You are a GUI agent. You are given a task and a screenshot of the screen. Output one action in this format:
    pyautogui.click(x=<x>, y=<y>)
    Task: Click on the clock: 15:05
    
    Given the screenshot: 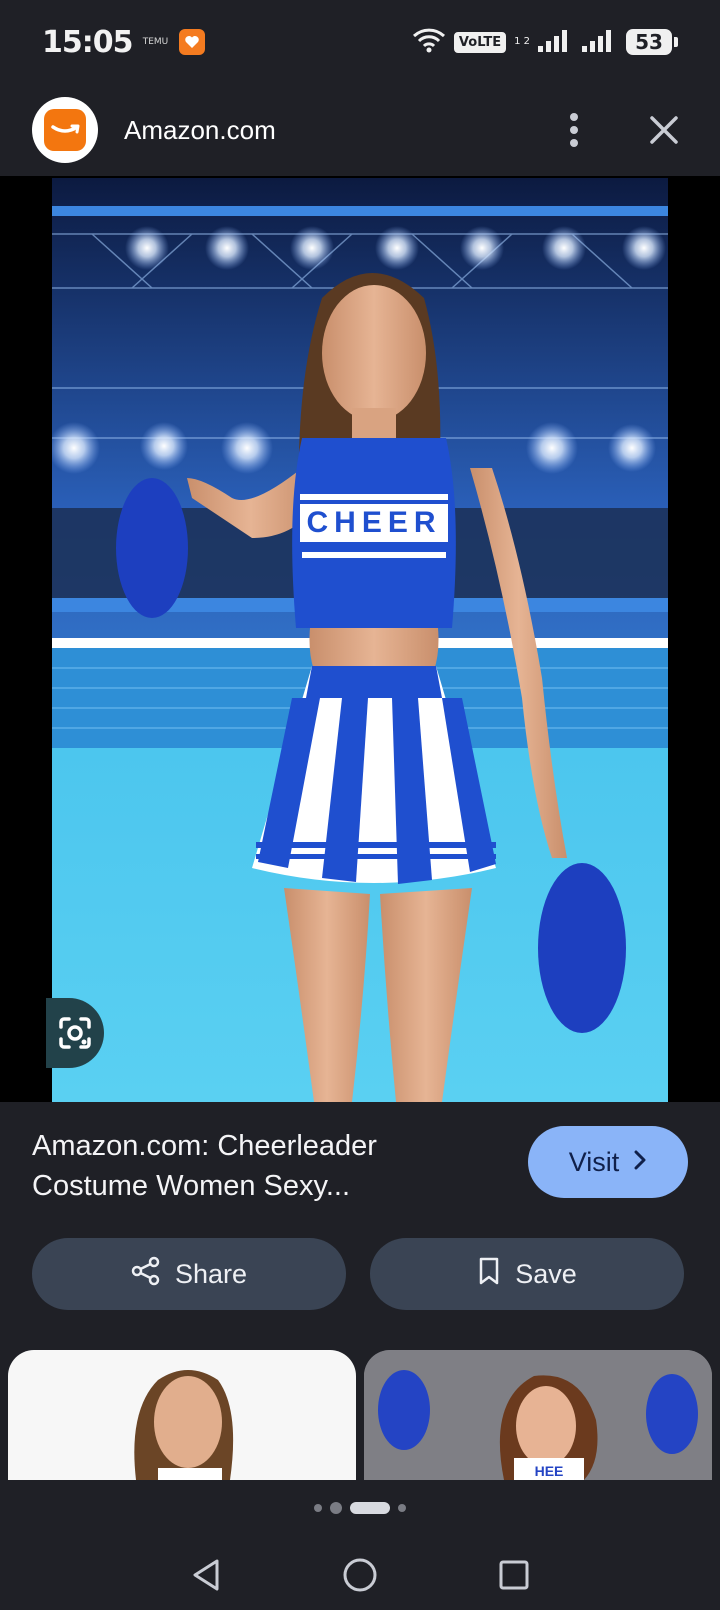 What is the action you would take?
    pyautogui.click(x=87, y=42)
    